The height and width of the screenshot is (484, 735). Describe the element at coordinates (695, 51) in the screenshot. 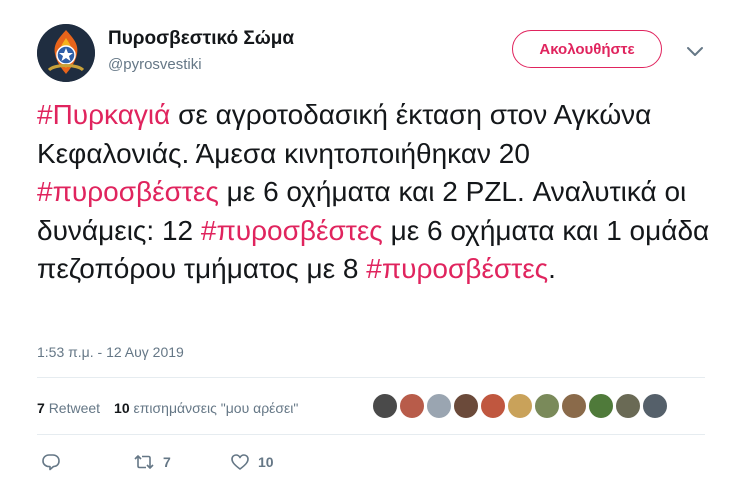

I see `chevron-down-icon` at that location.